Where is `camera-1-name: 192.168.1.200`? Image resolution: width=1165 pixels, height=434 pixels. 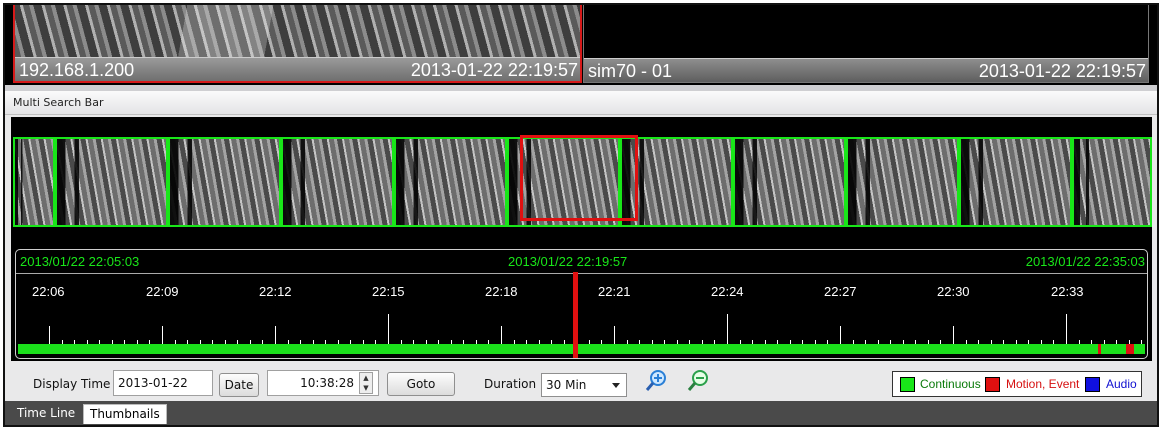 camera-1-name: 192.168.1.200 is located at coordinates (77, 70).